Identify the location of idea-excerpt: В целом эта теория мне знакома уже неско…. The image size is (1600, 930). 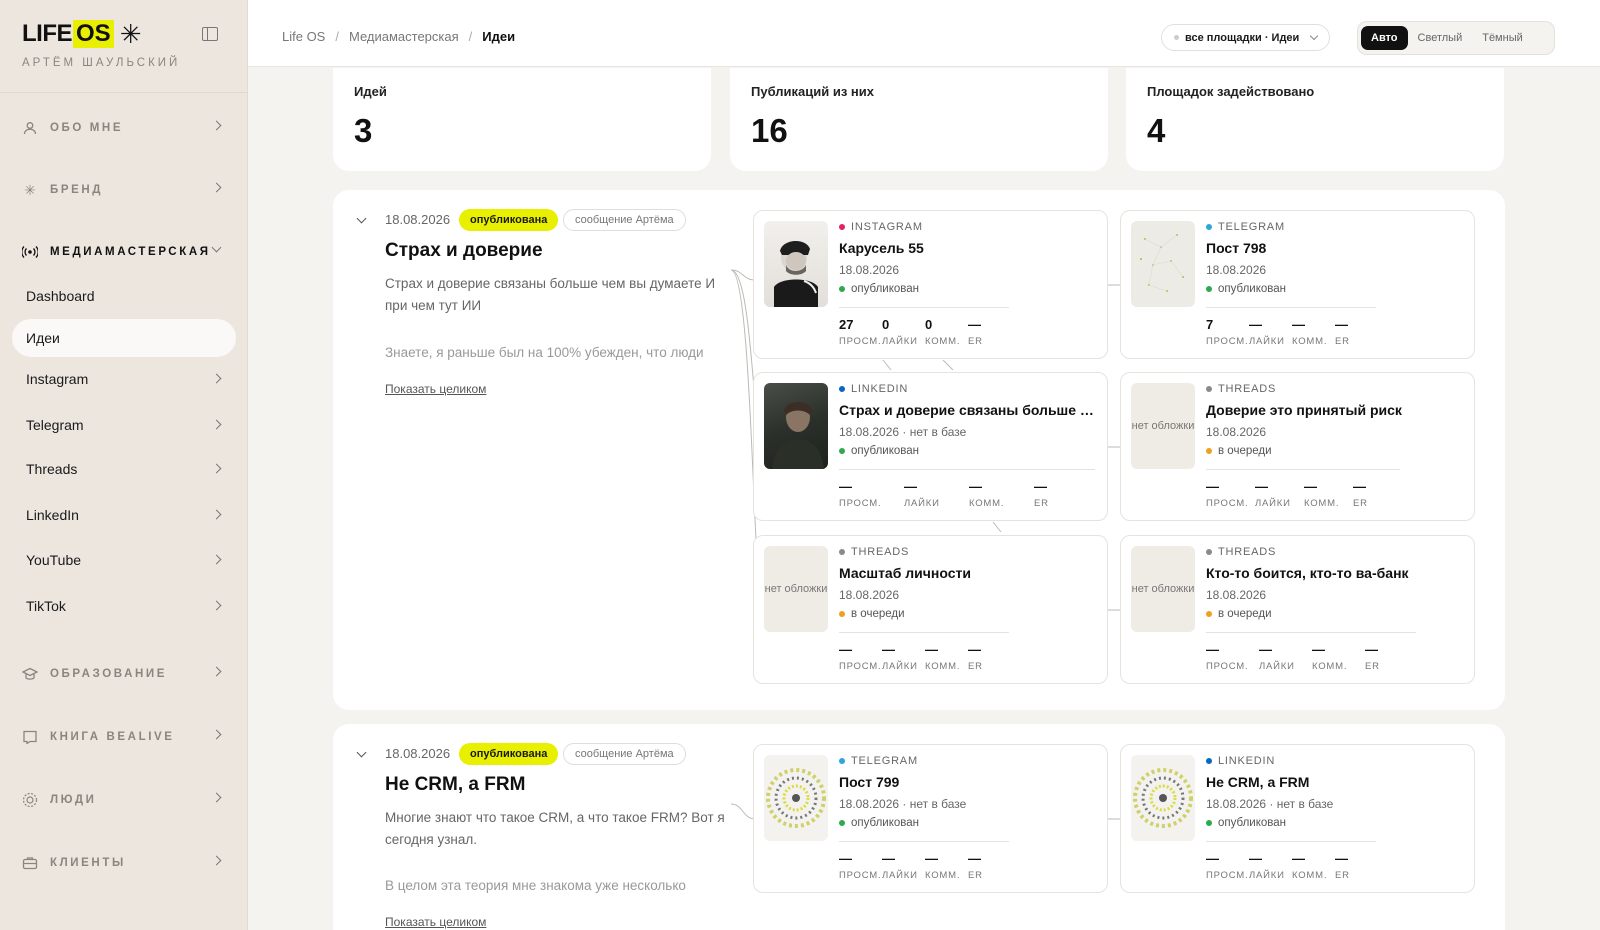
(535, 885).